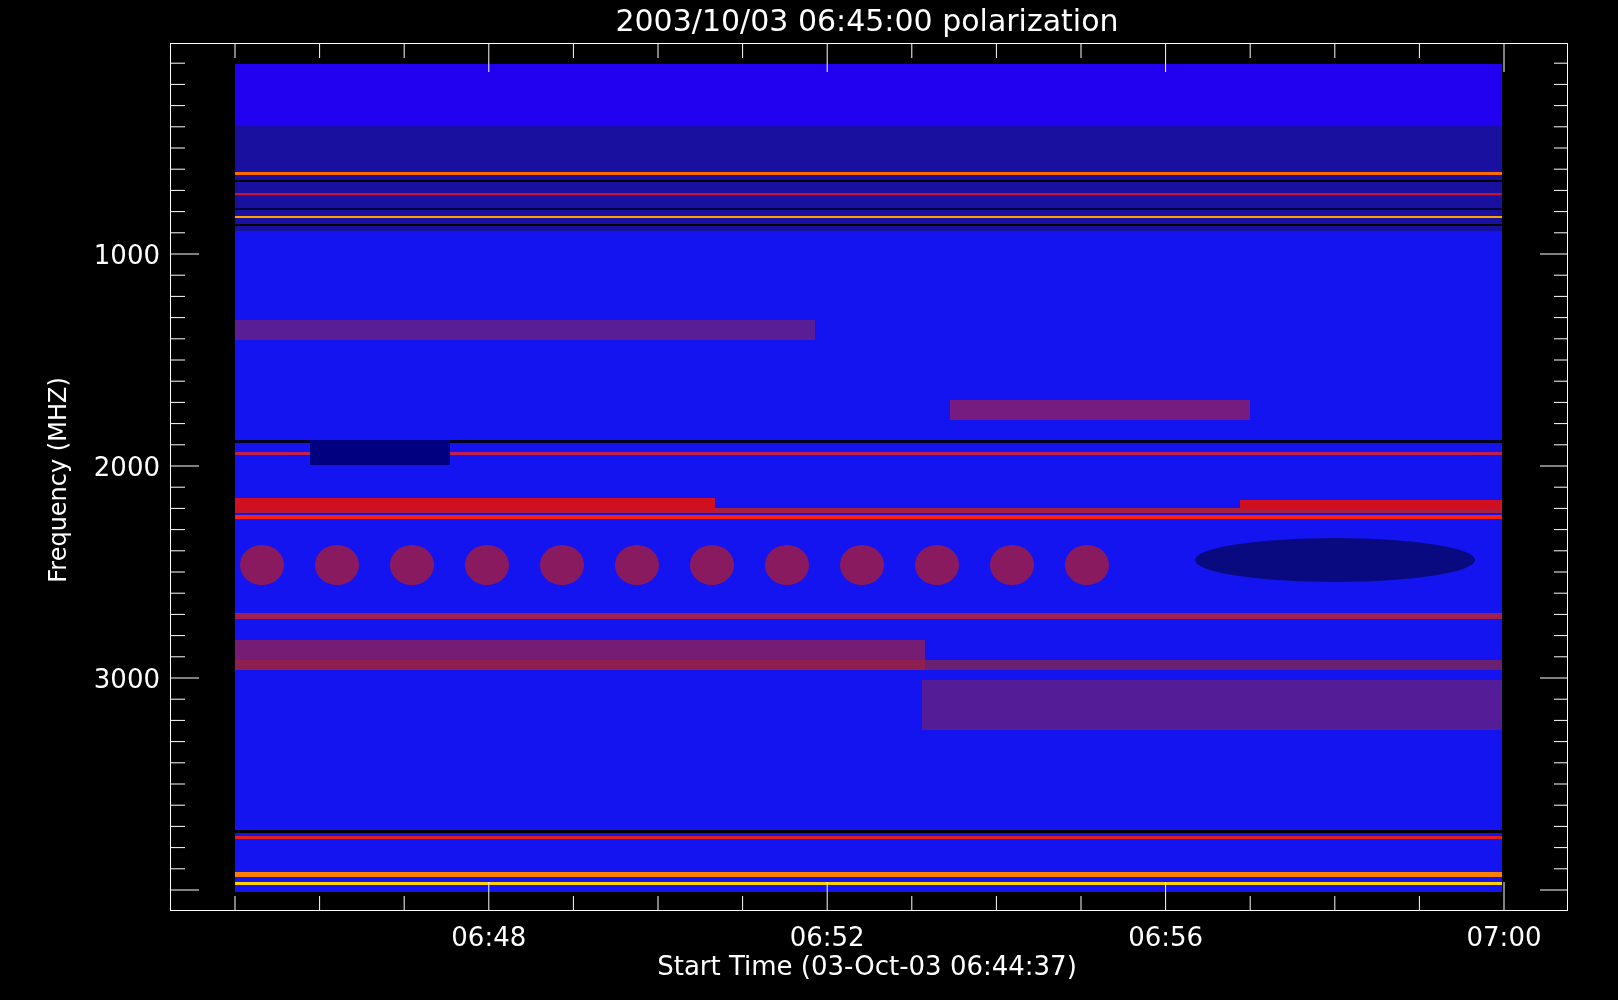 The image size is (1618, 1000). What do you see at coordinates (126, 467) in the screenshot?
I see `y-tick-label: 2000` at bounding box center [126, 467].